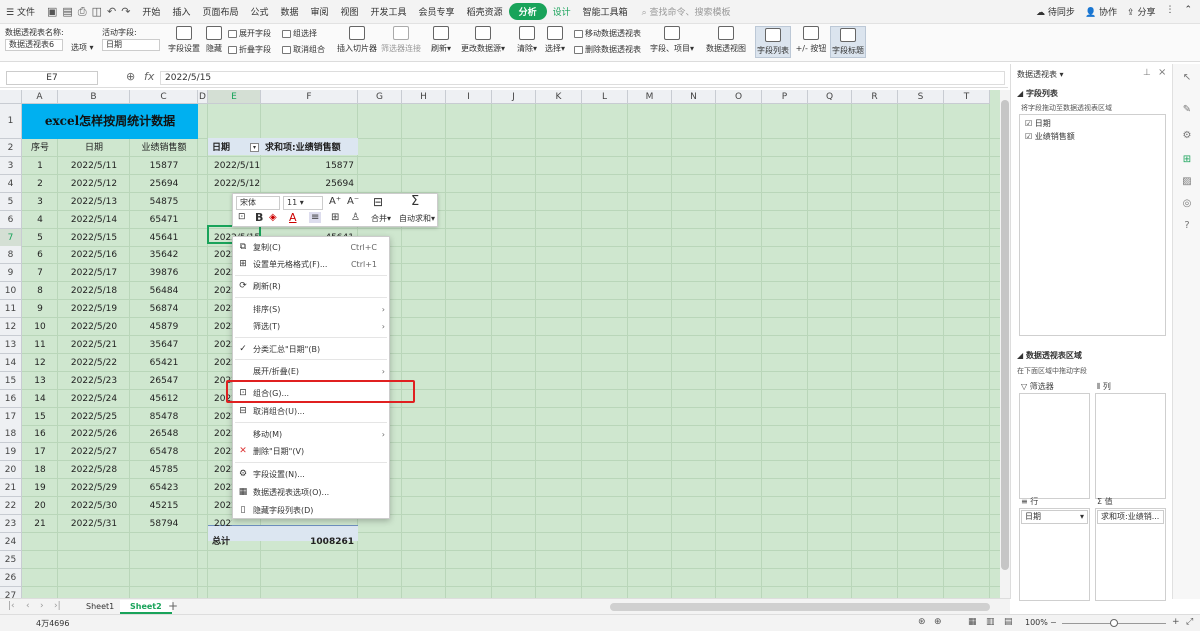 The image size is (1200, 631). What do you see at coordinates (242, 217) in the screenshot?
I see `clear-format-icon: ⊡` at bounding box center [242, 217].